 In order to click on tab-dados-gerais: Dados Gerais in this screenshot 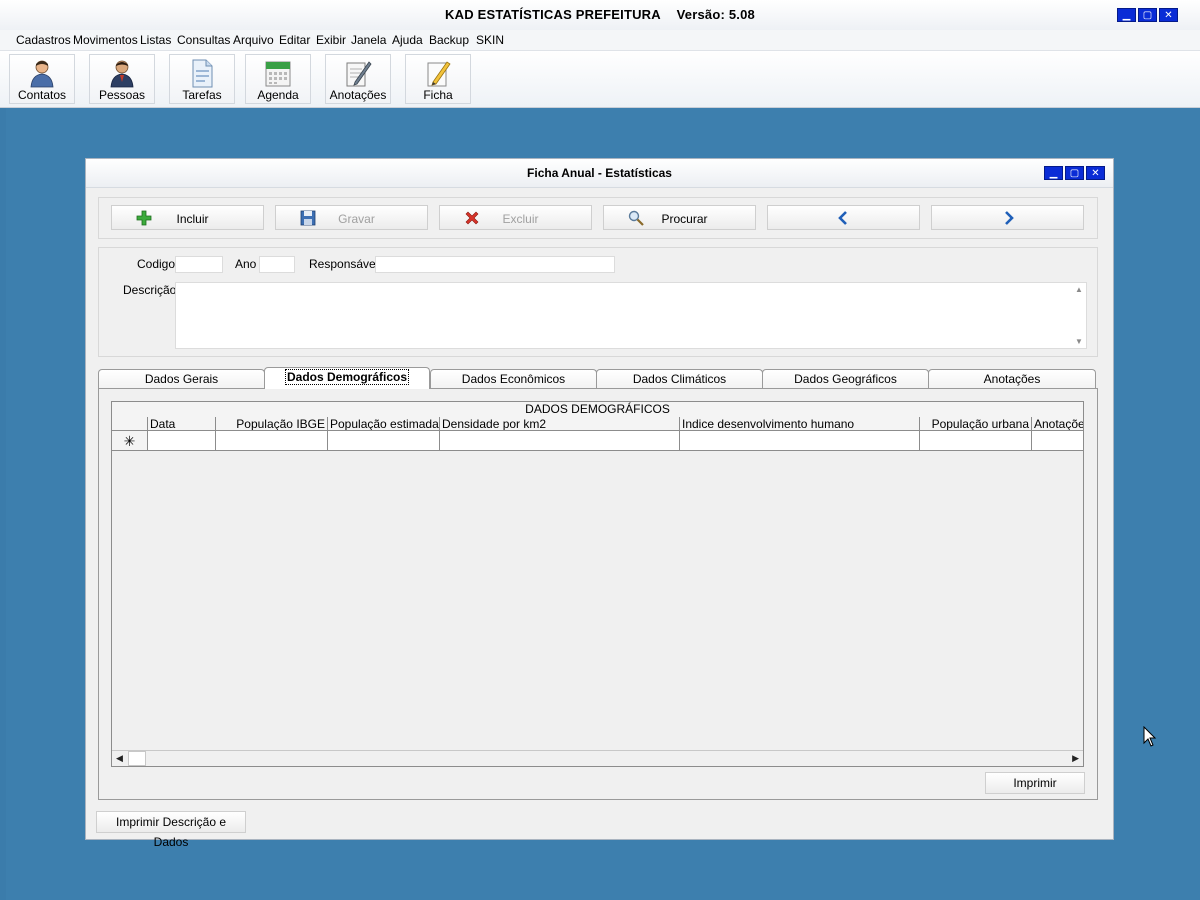, I will do `click(181, 379)`.